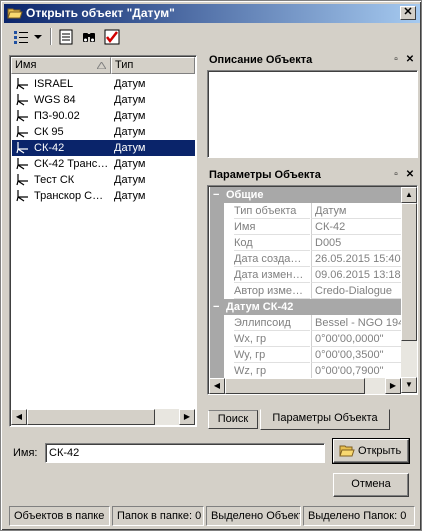 The width and height of the screenshot is (422, 531). I want to click on property-row: Wx, гр 0°00'00,0000", so click(307, 339).